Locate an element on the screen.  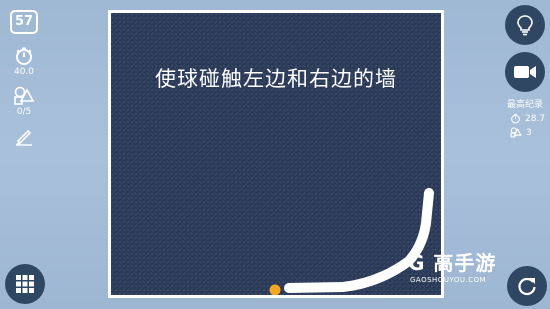
timer-stat: 40.0 is located at coordinates (24, 61).